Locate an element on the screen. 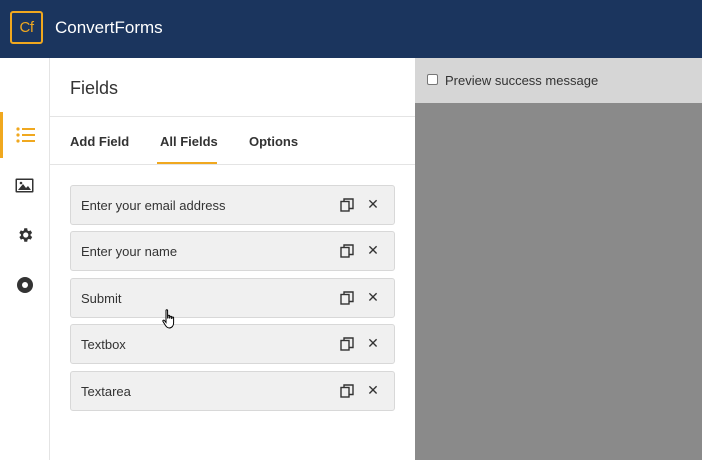 This screenshot has height=460, width=702. field-row: Enter your name ✕ is located at coordinates (232, 251).